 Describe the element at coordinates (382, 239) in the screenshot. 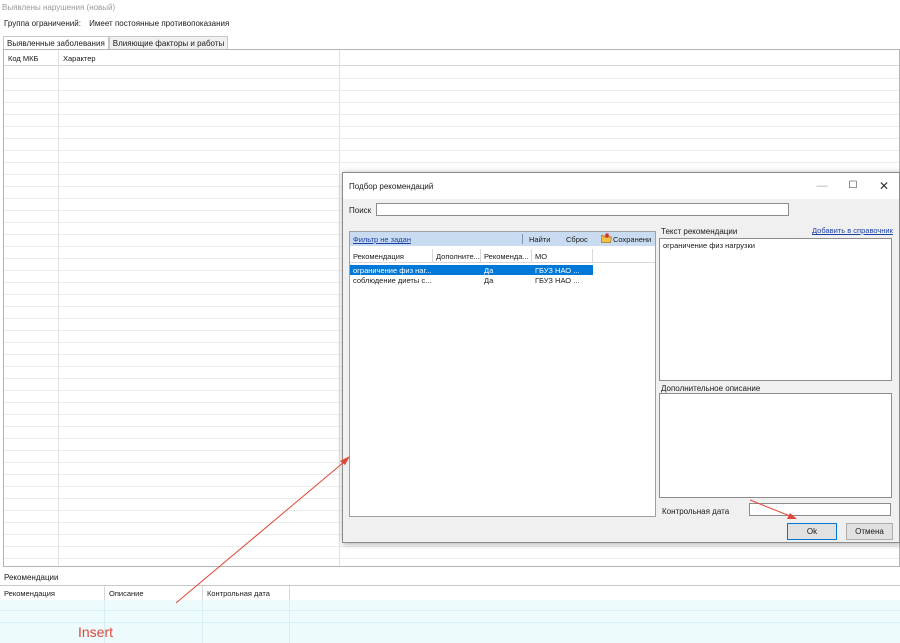

I see `filter-link: Фильтр не задан` at that location.